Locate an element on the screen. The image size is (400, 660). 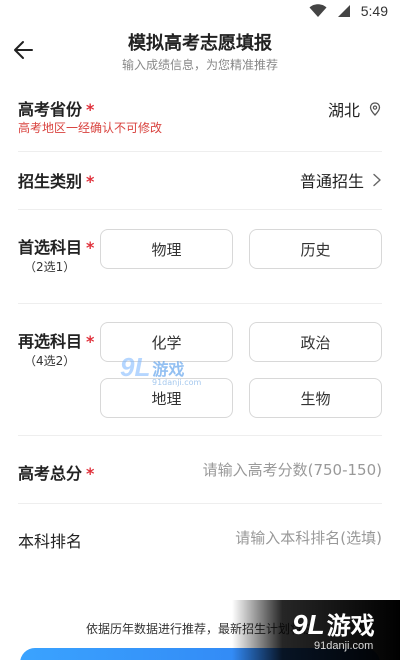
watermark-corner-mark: 9L is located at coordinates (308, 624).